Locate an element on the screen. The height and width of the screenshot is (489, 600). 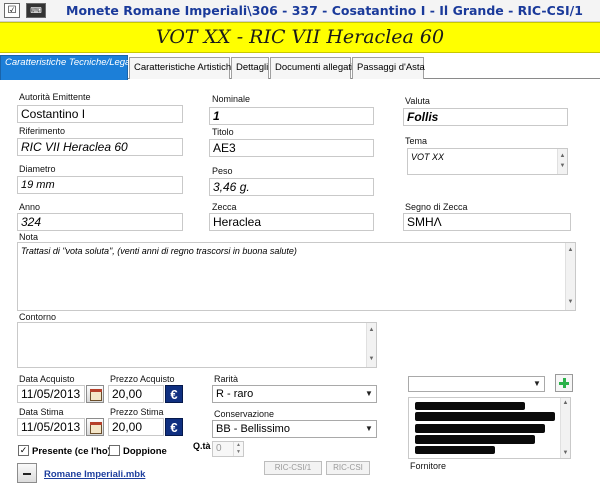
zecca-label: Zecca is located at coordinates (224, 207).